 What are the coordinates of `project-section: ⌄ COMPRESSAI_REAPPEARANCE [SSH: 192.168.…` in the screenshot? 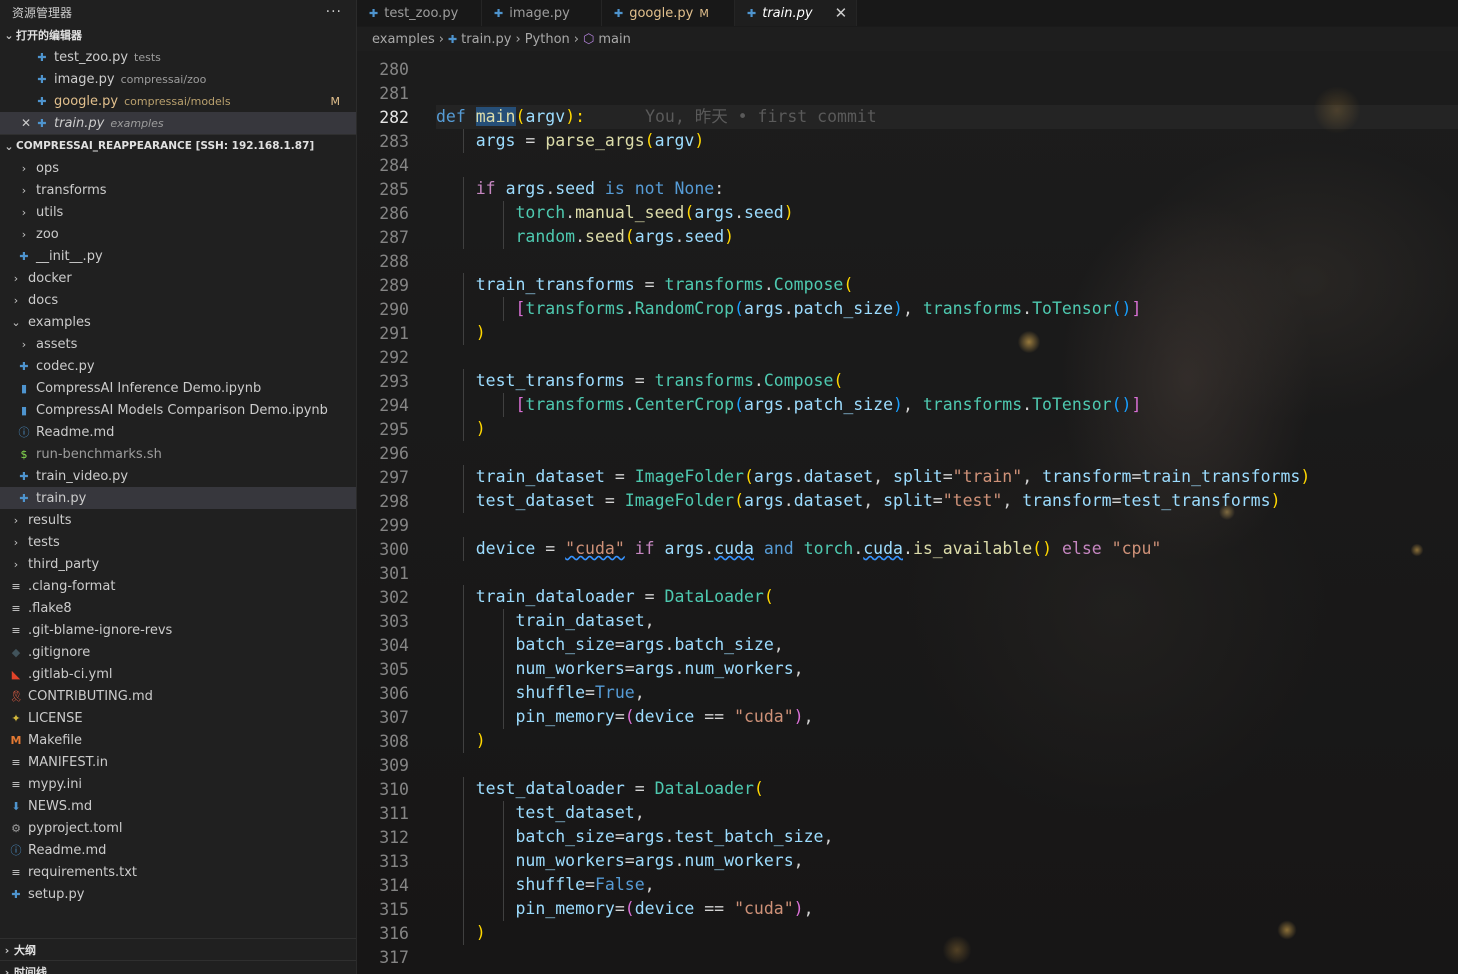 It's located at (178, 145).